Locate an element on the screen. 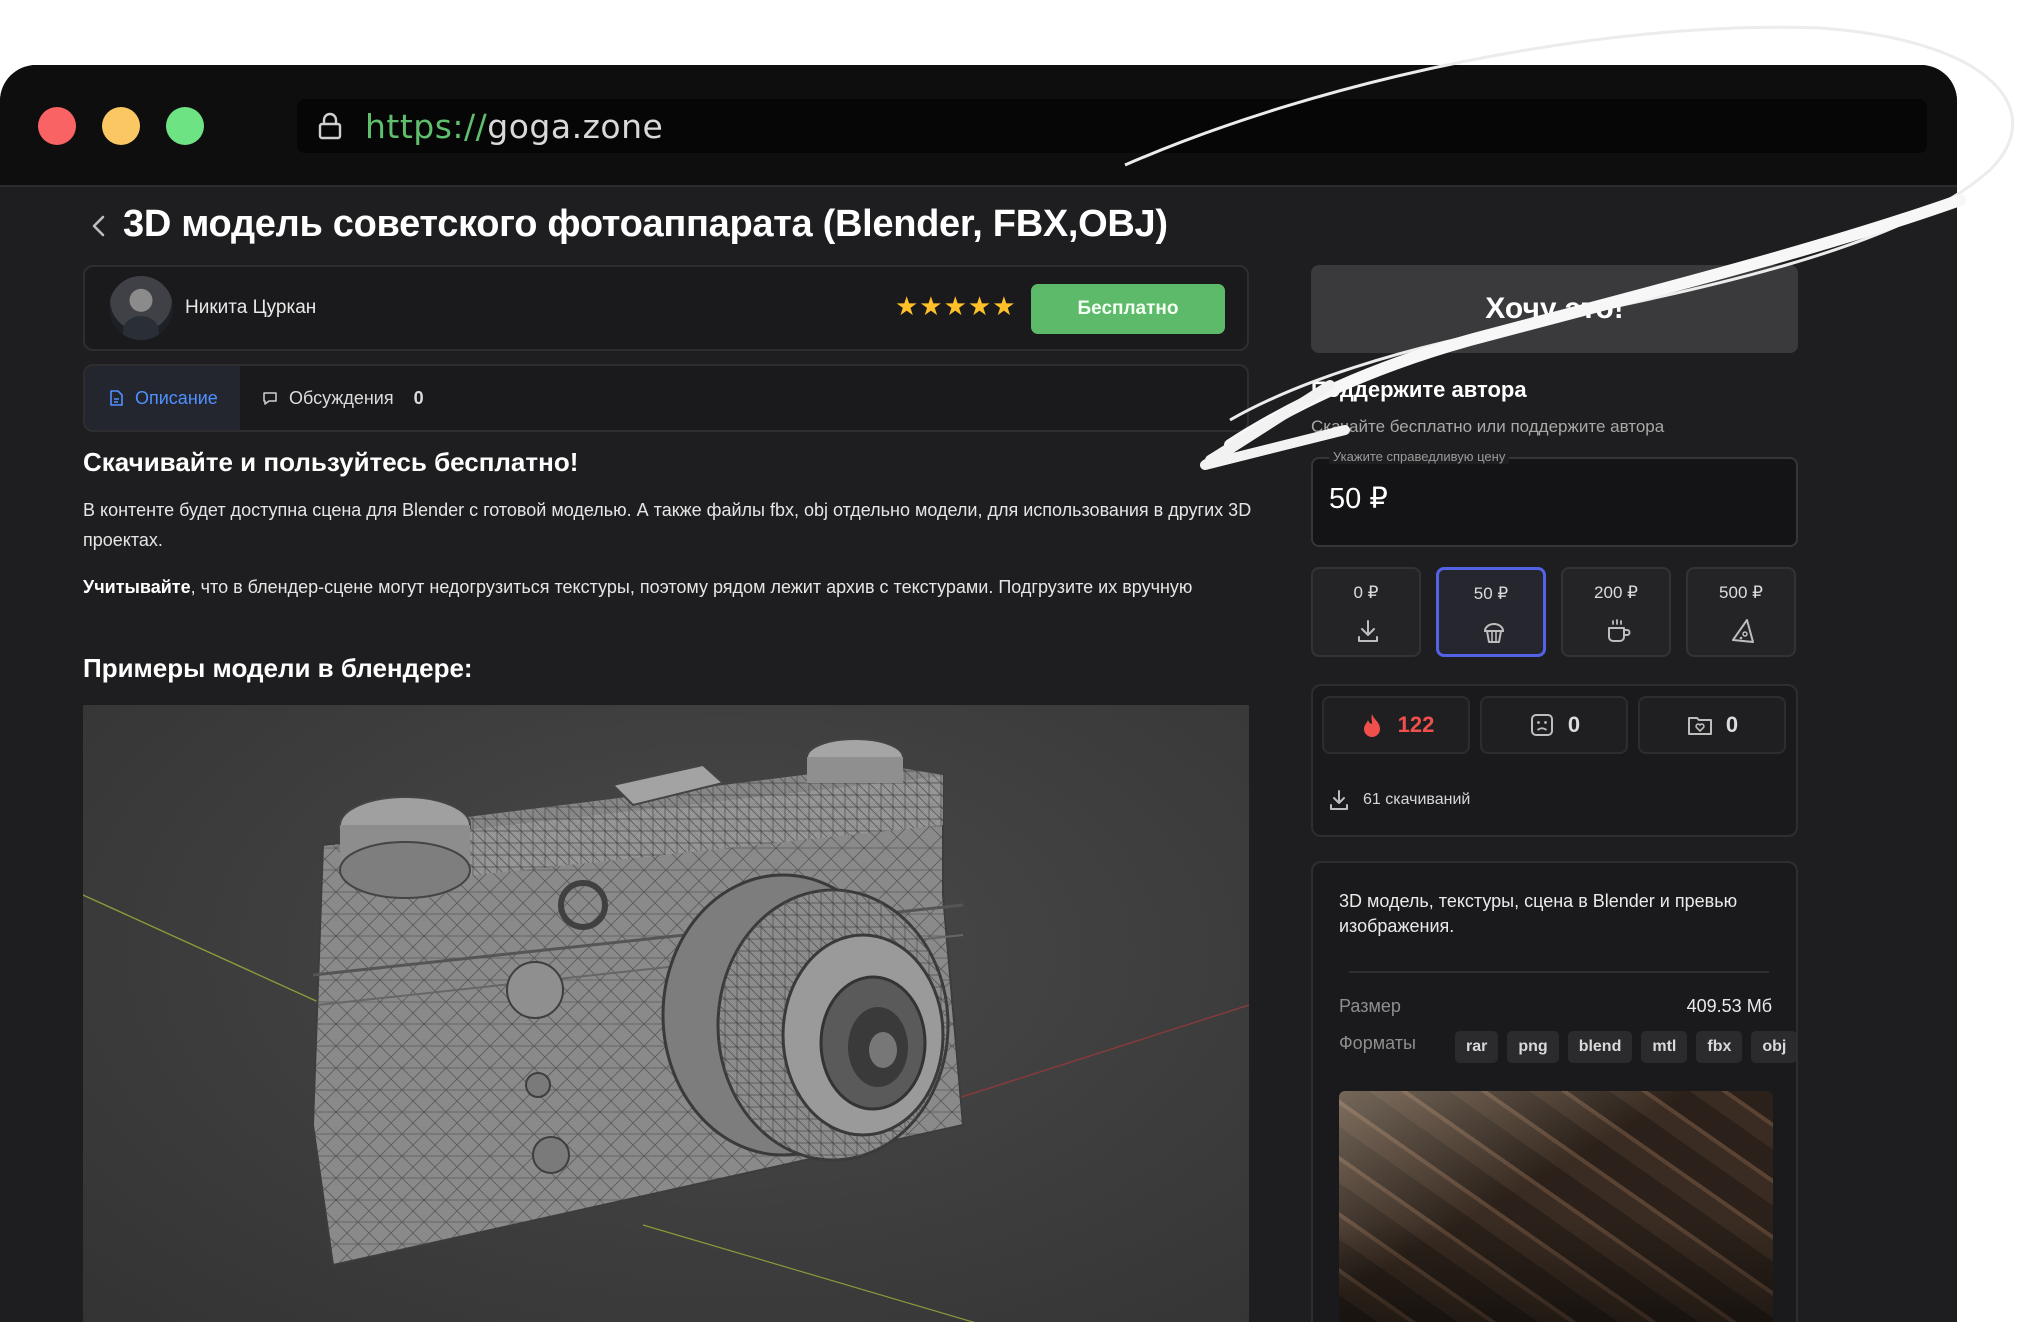  support-author-subtitle: Скачайте бесплатно или поддержите автора is located at coordinates (1488, 426).